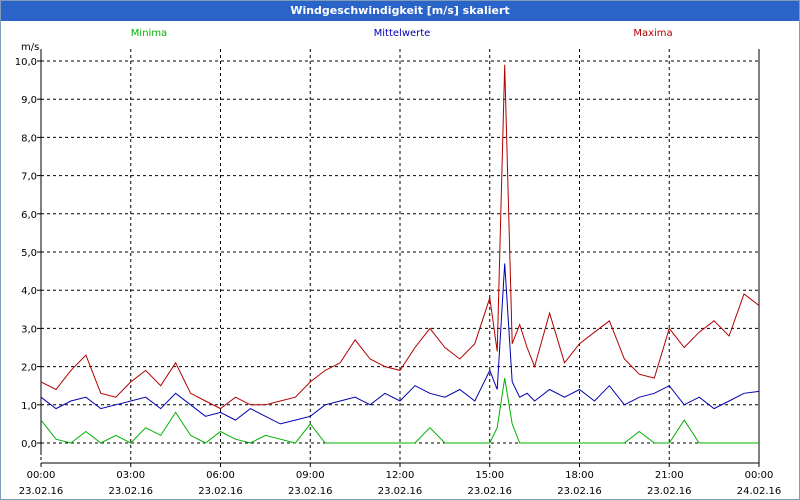 The image size is (800, 500). What do you see at coordinates (310, 475) in the screenshot?
I see `x-tick-time-label: 09:00` at bounding box center [310, 475].